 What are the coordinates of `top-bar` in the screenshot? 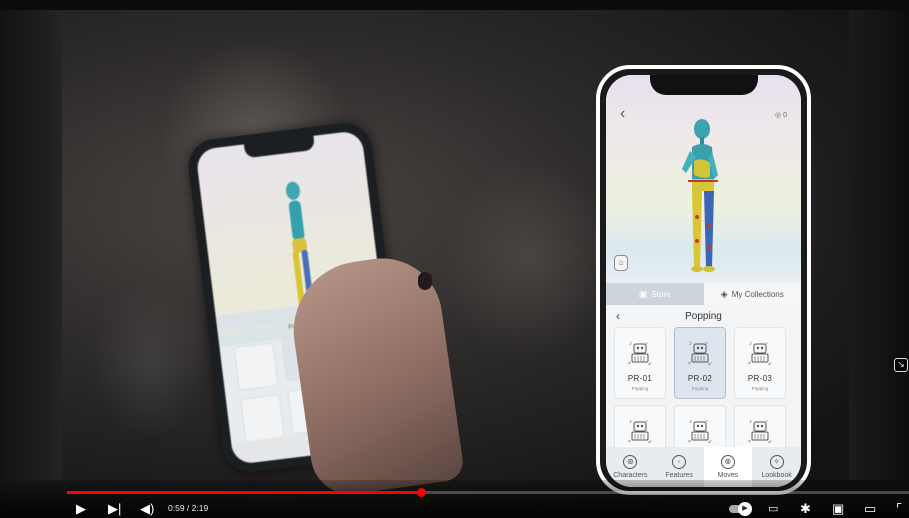 It's located at (454, 5).